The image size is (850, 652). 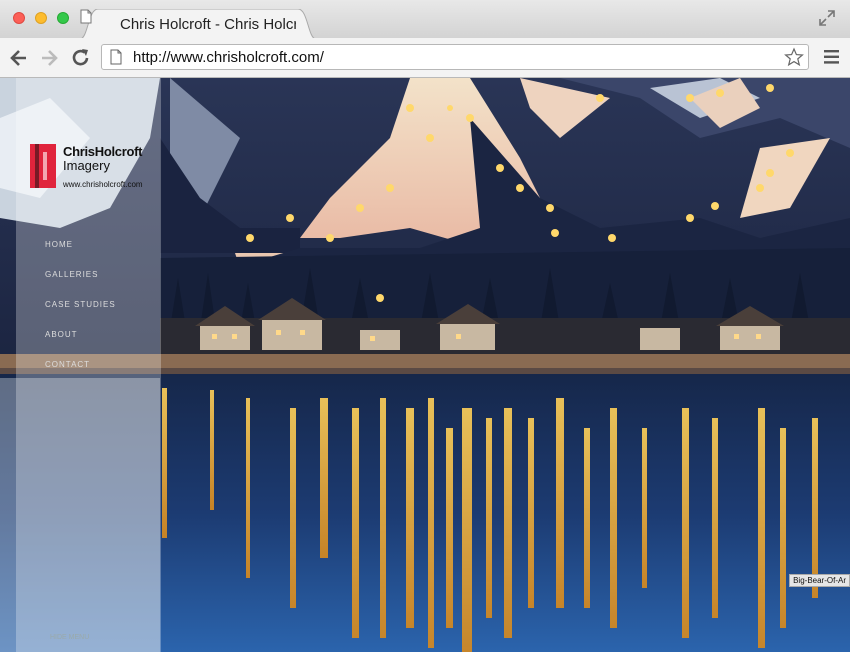 What do you see at coordinates (831, 57) in the screenshot?
I see `hamburger-menu-icon` at bounding box center [831, 57].